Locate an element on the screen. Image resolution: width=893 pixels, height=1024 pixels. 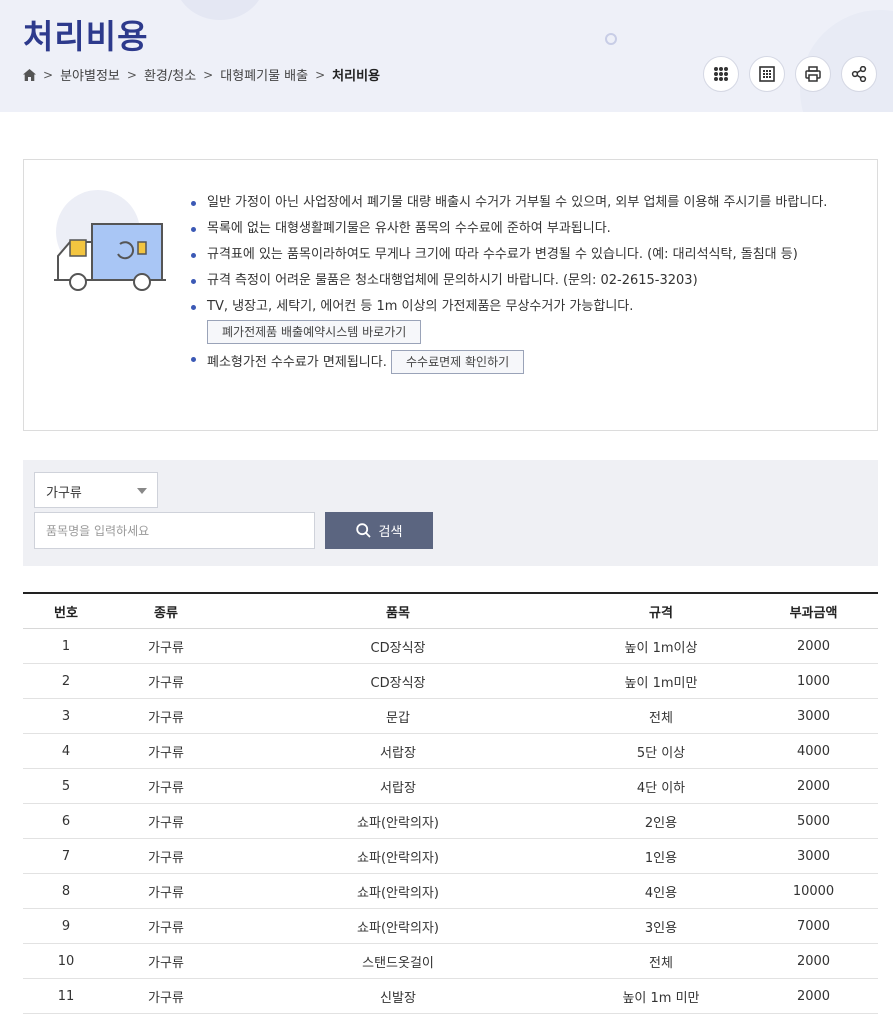
row-item: 문갑 is located at coordinates (398, 716).